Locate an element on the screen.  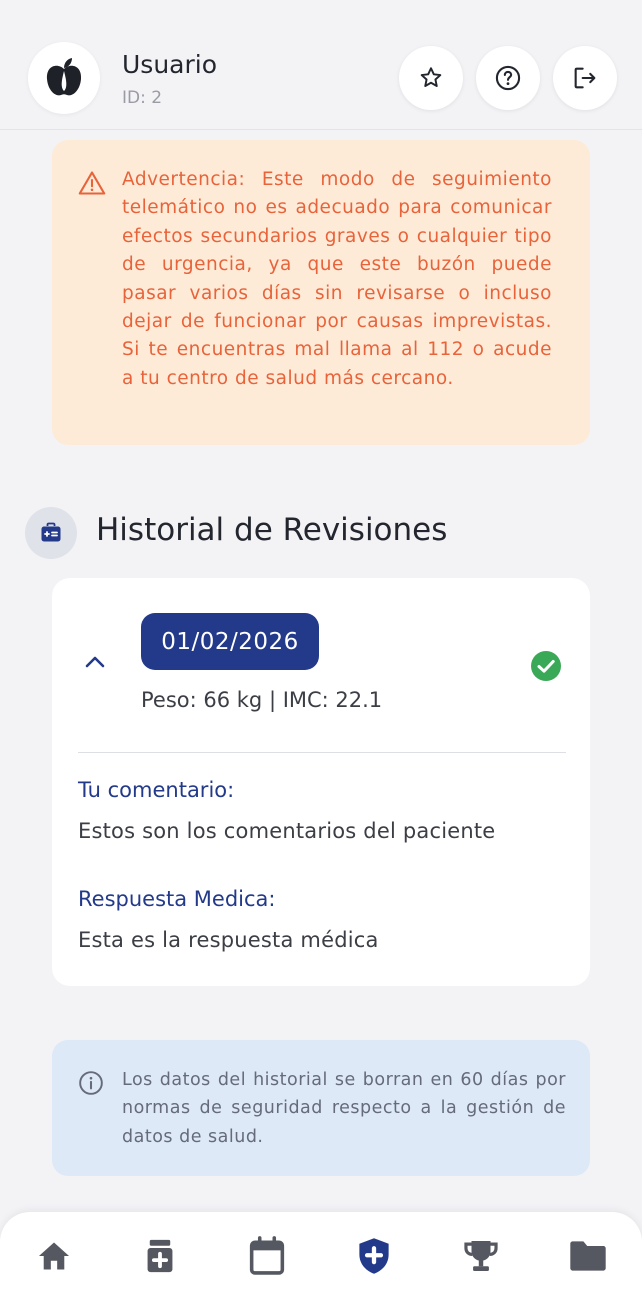
user-id: ID: 2 is located at coordinates (142, 98).